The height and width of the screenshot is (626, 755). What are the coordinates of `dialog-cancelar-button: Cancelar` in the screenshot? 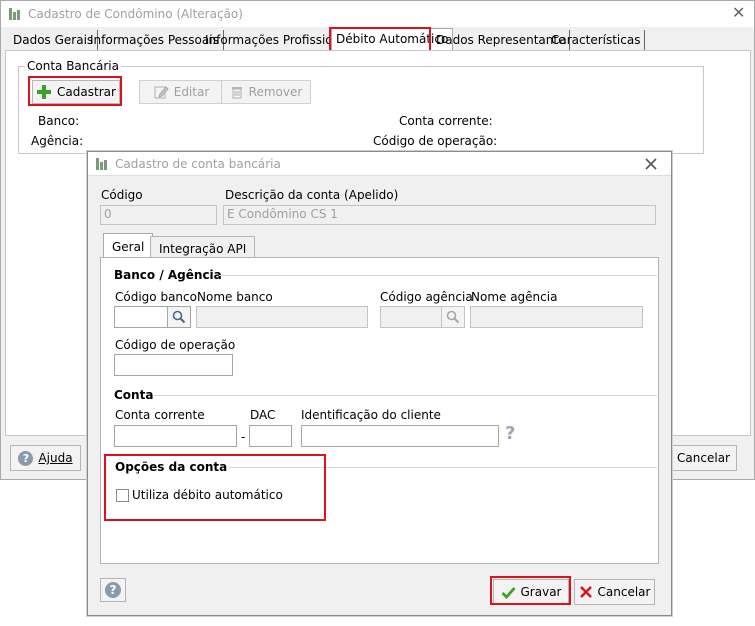 It's located at (614, 592).